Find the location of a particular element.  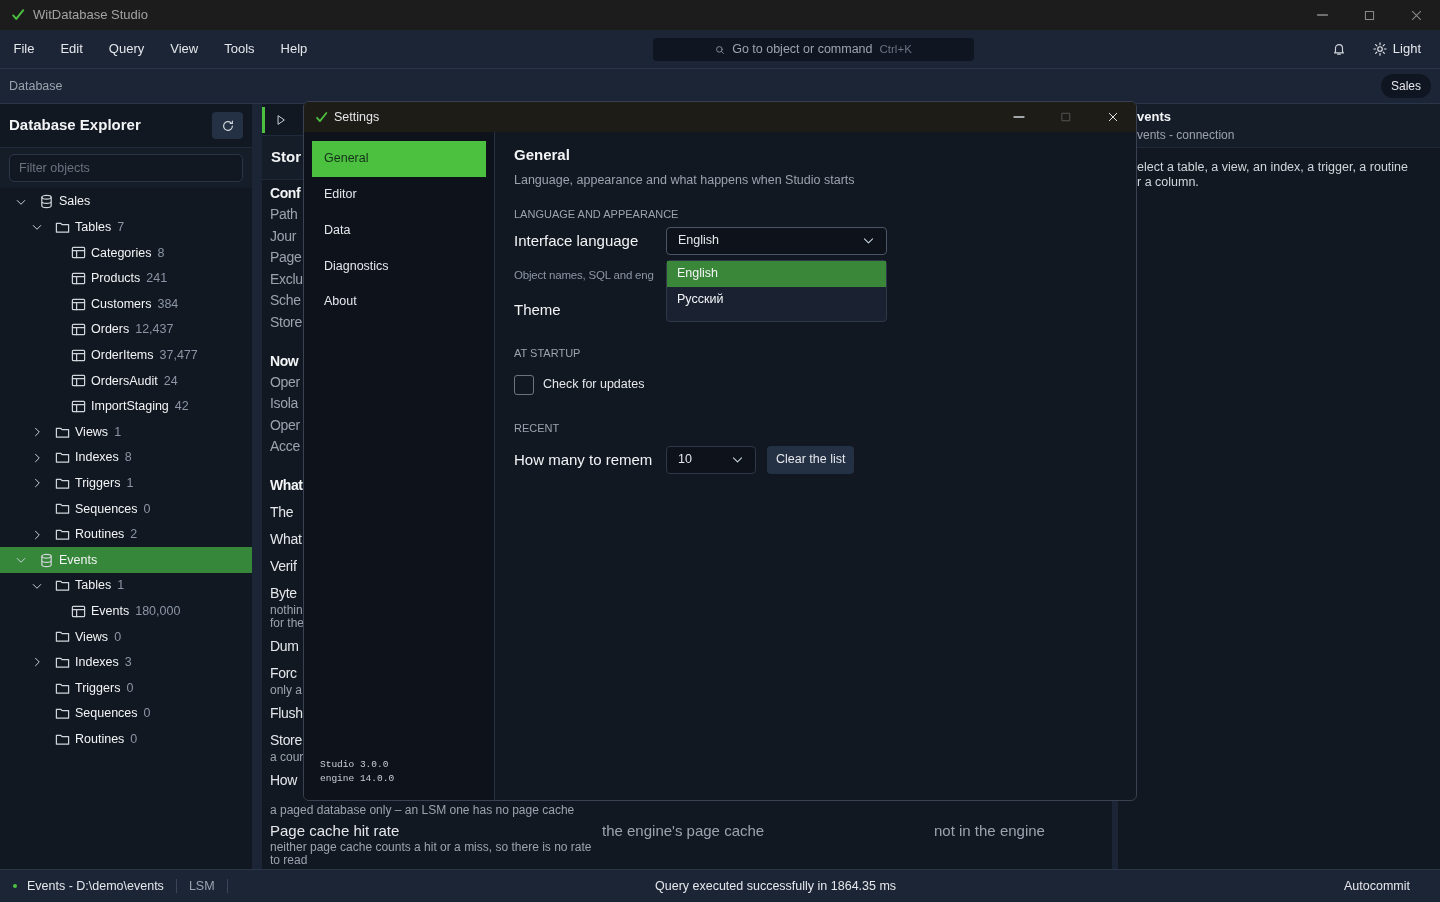

item-note: neither page cache counts a hit or a miss, so there is no rate to read is located at coordinates (431, 853).